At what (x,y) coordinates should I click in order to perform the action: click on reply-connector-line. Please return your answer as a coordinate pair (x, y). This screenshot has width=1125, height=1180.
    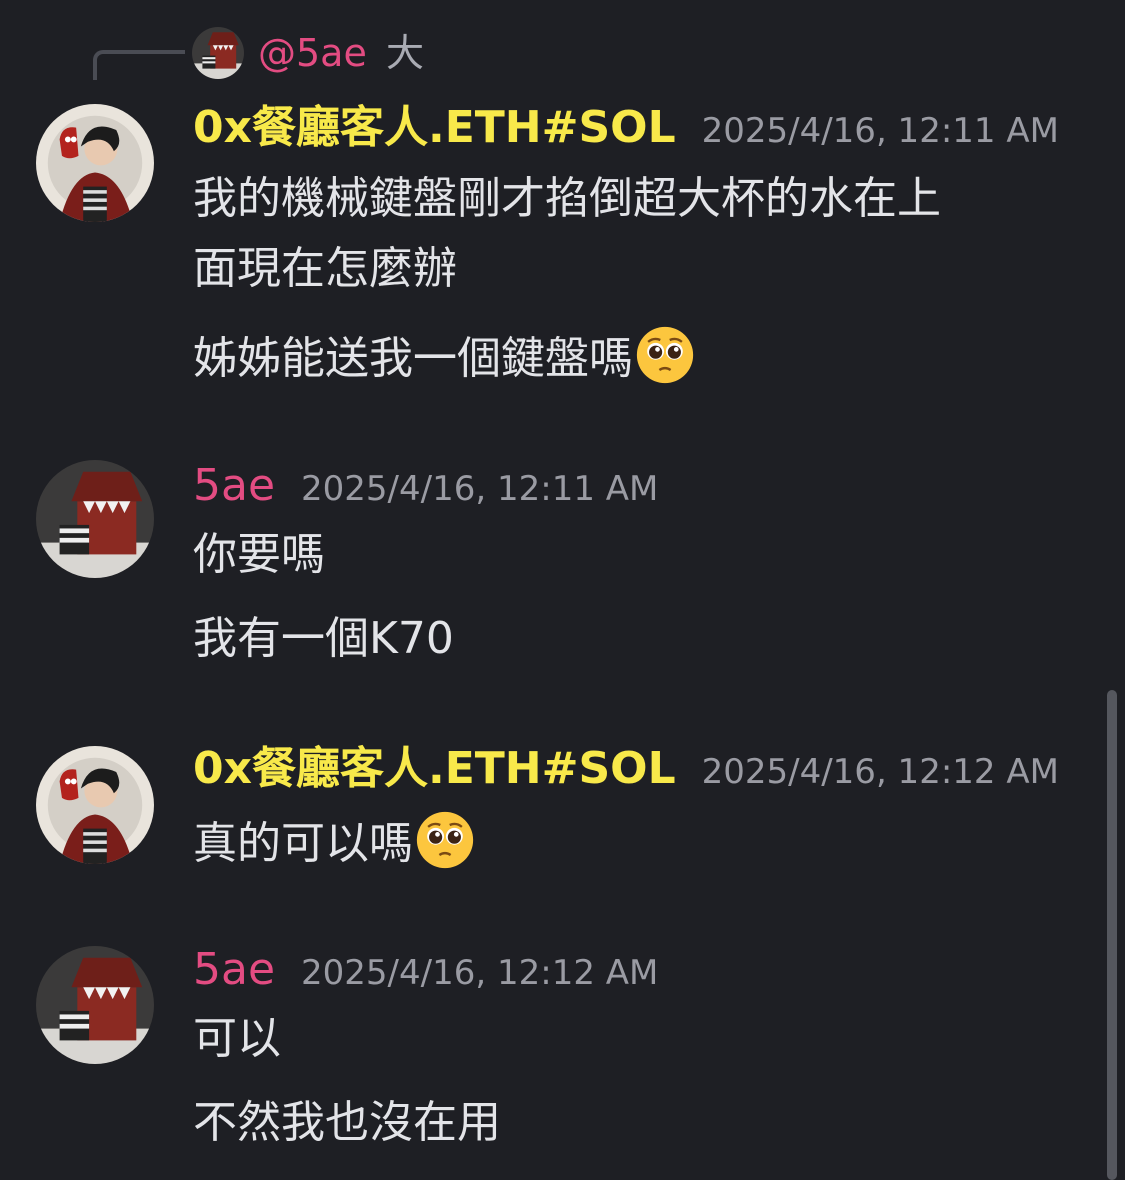
    Looking at the image, I should click on (139, 65).